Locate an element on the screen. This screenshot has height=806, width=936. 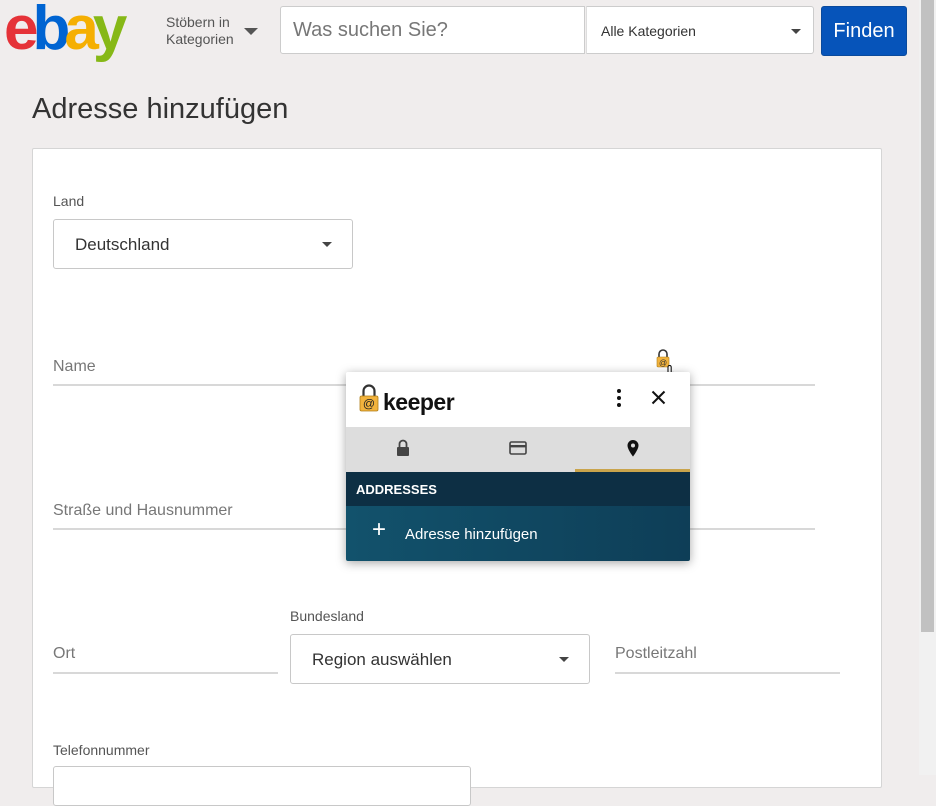
browse-line1: Stöbern in is located at coordinates (198, 22).